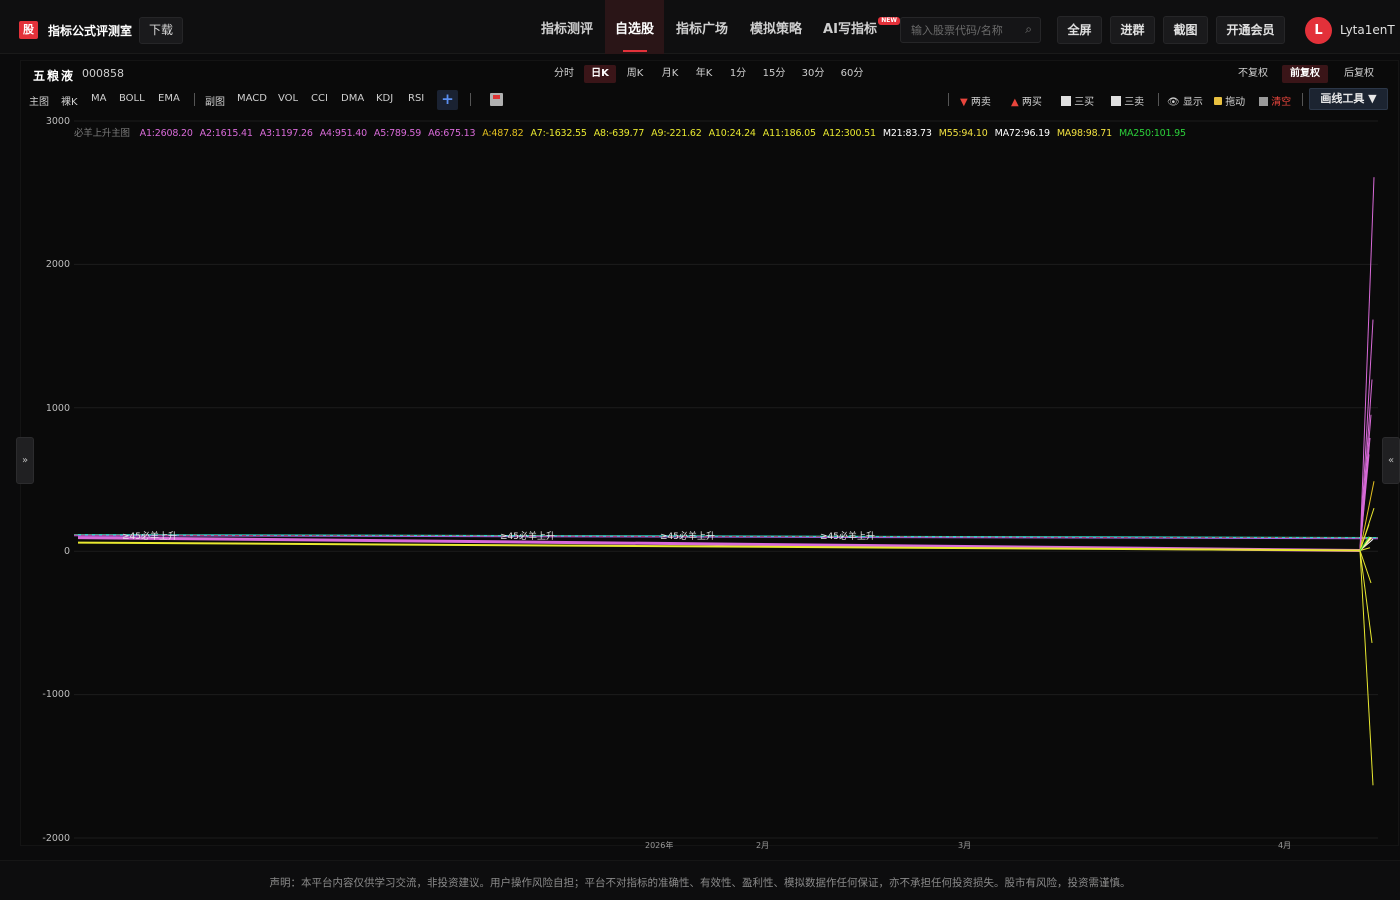 The width and height of the screenshot is (1400, 900). Describe the element at coordinates (452, 133) in the screenshot. I see `indicator-value: A6:675.13` at that location.